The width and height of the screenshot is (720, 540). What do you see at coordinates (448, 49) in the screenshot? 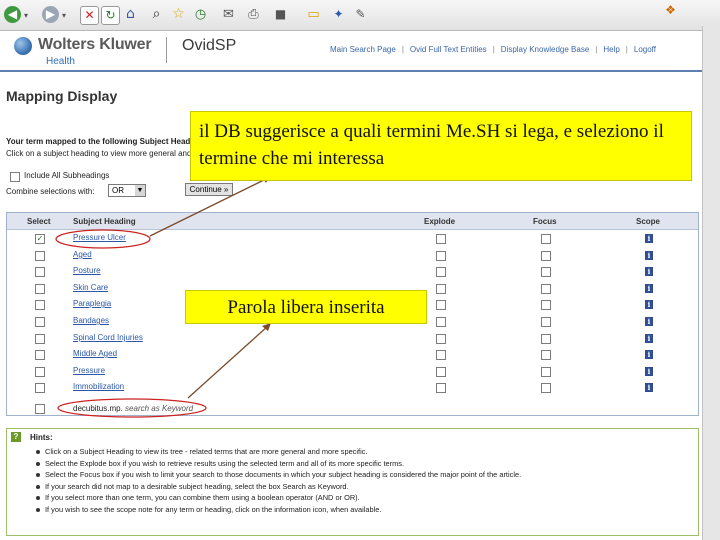
I see `nav-ovid-full-text: Ovid Full Text Entities` at bounding box center [448, 49].